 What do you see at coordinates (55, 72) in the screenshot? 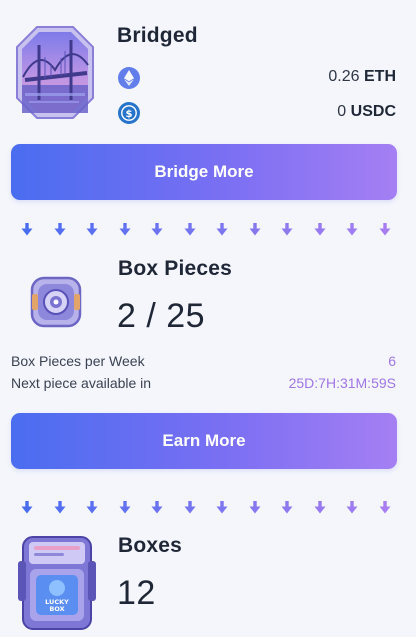
I see `bridge-artwork` at bounding box center [55, 72].